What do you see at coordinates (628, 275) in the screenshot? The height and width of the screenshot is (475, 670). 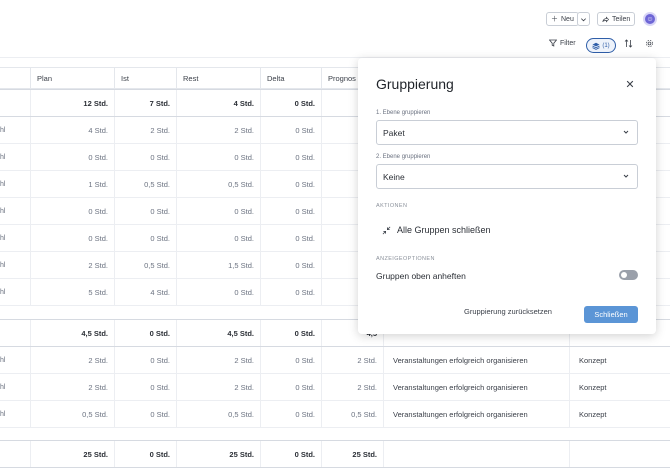 I see `pin-groups-toggle` at bounding box center [628, 275].